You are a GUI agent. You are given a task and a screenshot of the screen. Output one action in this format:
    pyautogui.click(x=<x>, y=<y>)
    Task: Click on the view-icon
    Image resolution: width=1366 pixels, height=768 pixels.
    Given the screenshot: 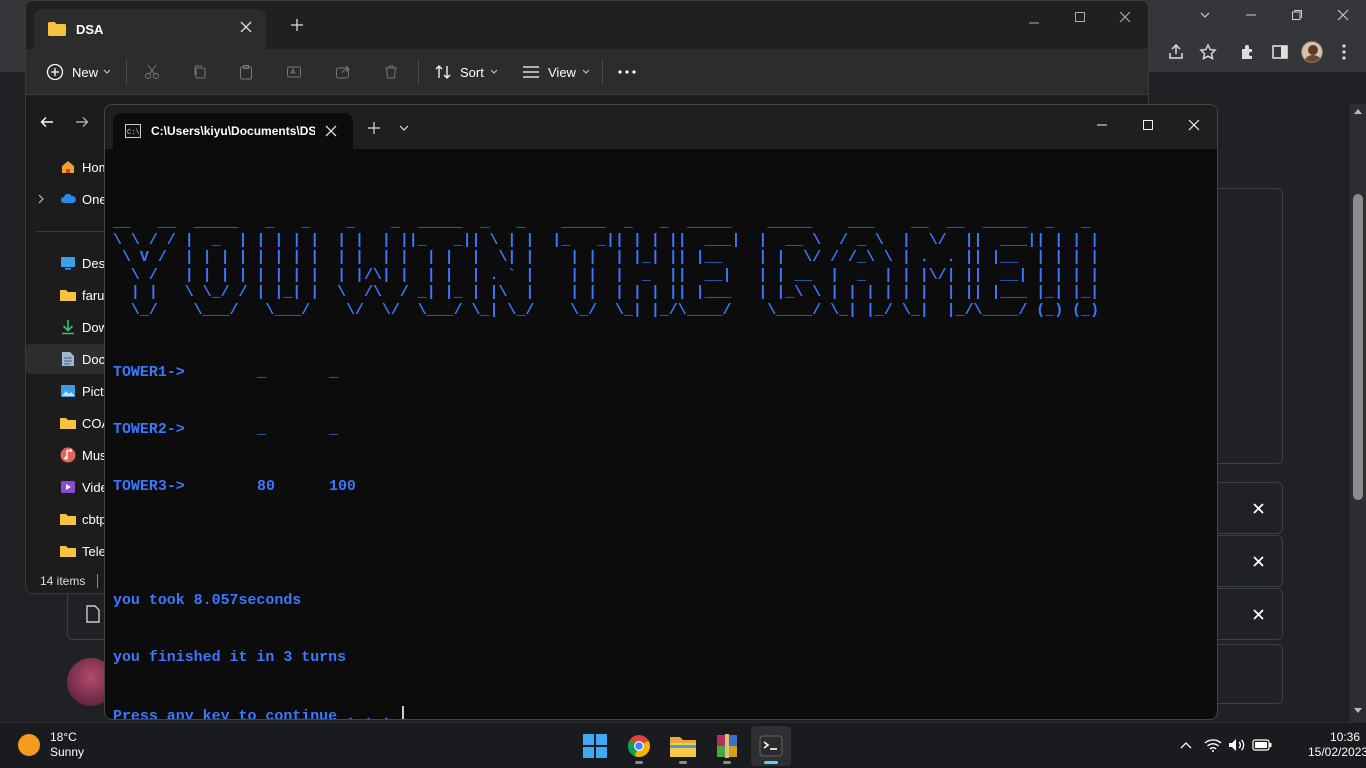 What is the action you would take?
    pyautogui.click(x=531, y=72)
    